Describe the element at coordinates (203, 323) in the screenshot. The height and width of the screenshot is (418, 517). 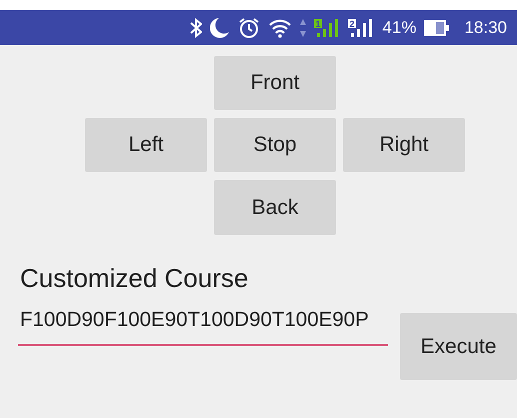
I see `course-input: F100D90F100E90T100D90T100E90P` at that location.